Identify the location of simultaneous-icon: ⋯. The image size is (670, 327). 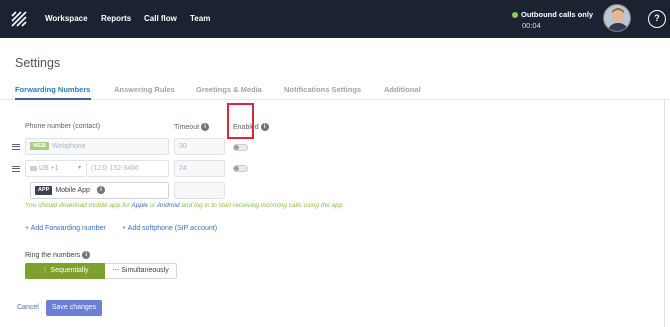
(116, 270).